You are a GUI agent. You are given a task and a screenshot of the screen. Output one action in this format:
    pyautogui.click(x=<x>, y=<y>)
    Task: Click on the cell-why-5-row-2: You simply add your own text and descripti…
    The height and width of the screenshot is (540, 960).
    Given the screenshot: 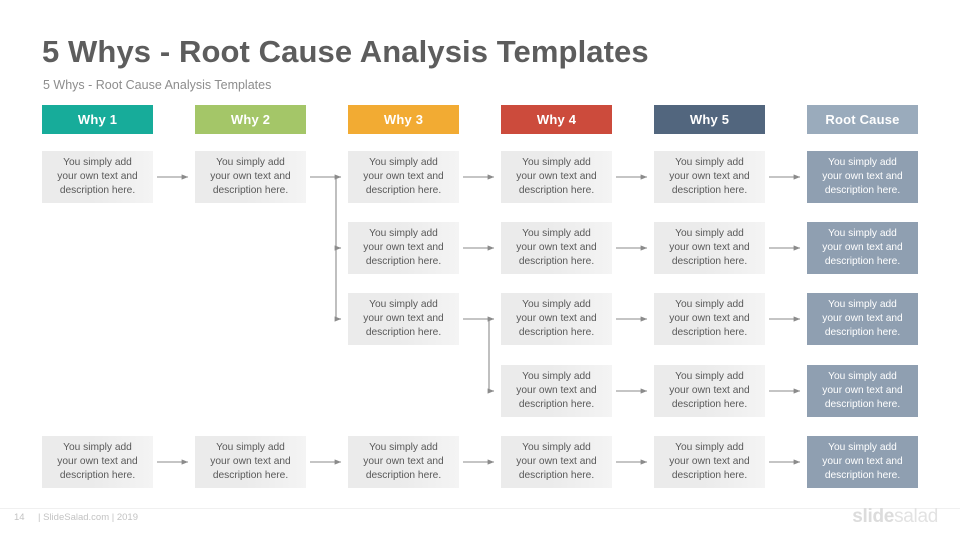 What is the action you would take?
    pyautogui.click(x=709, y=248)
    